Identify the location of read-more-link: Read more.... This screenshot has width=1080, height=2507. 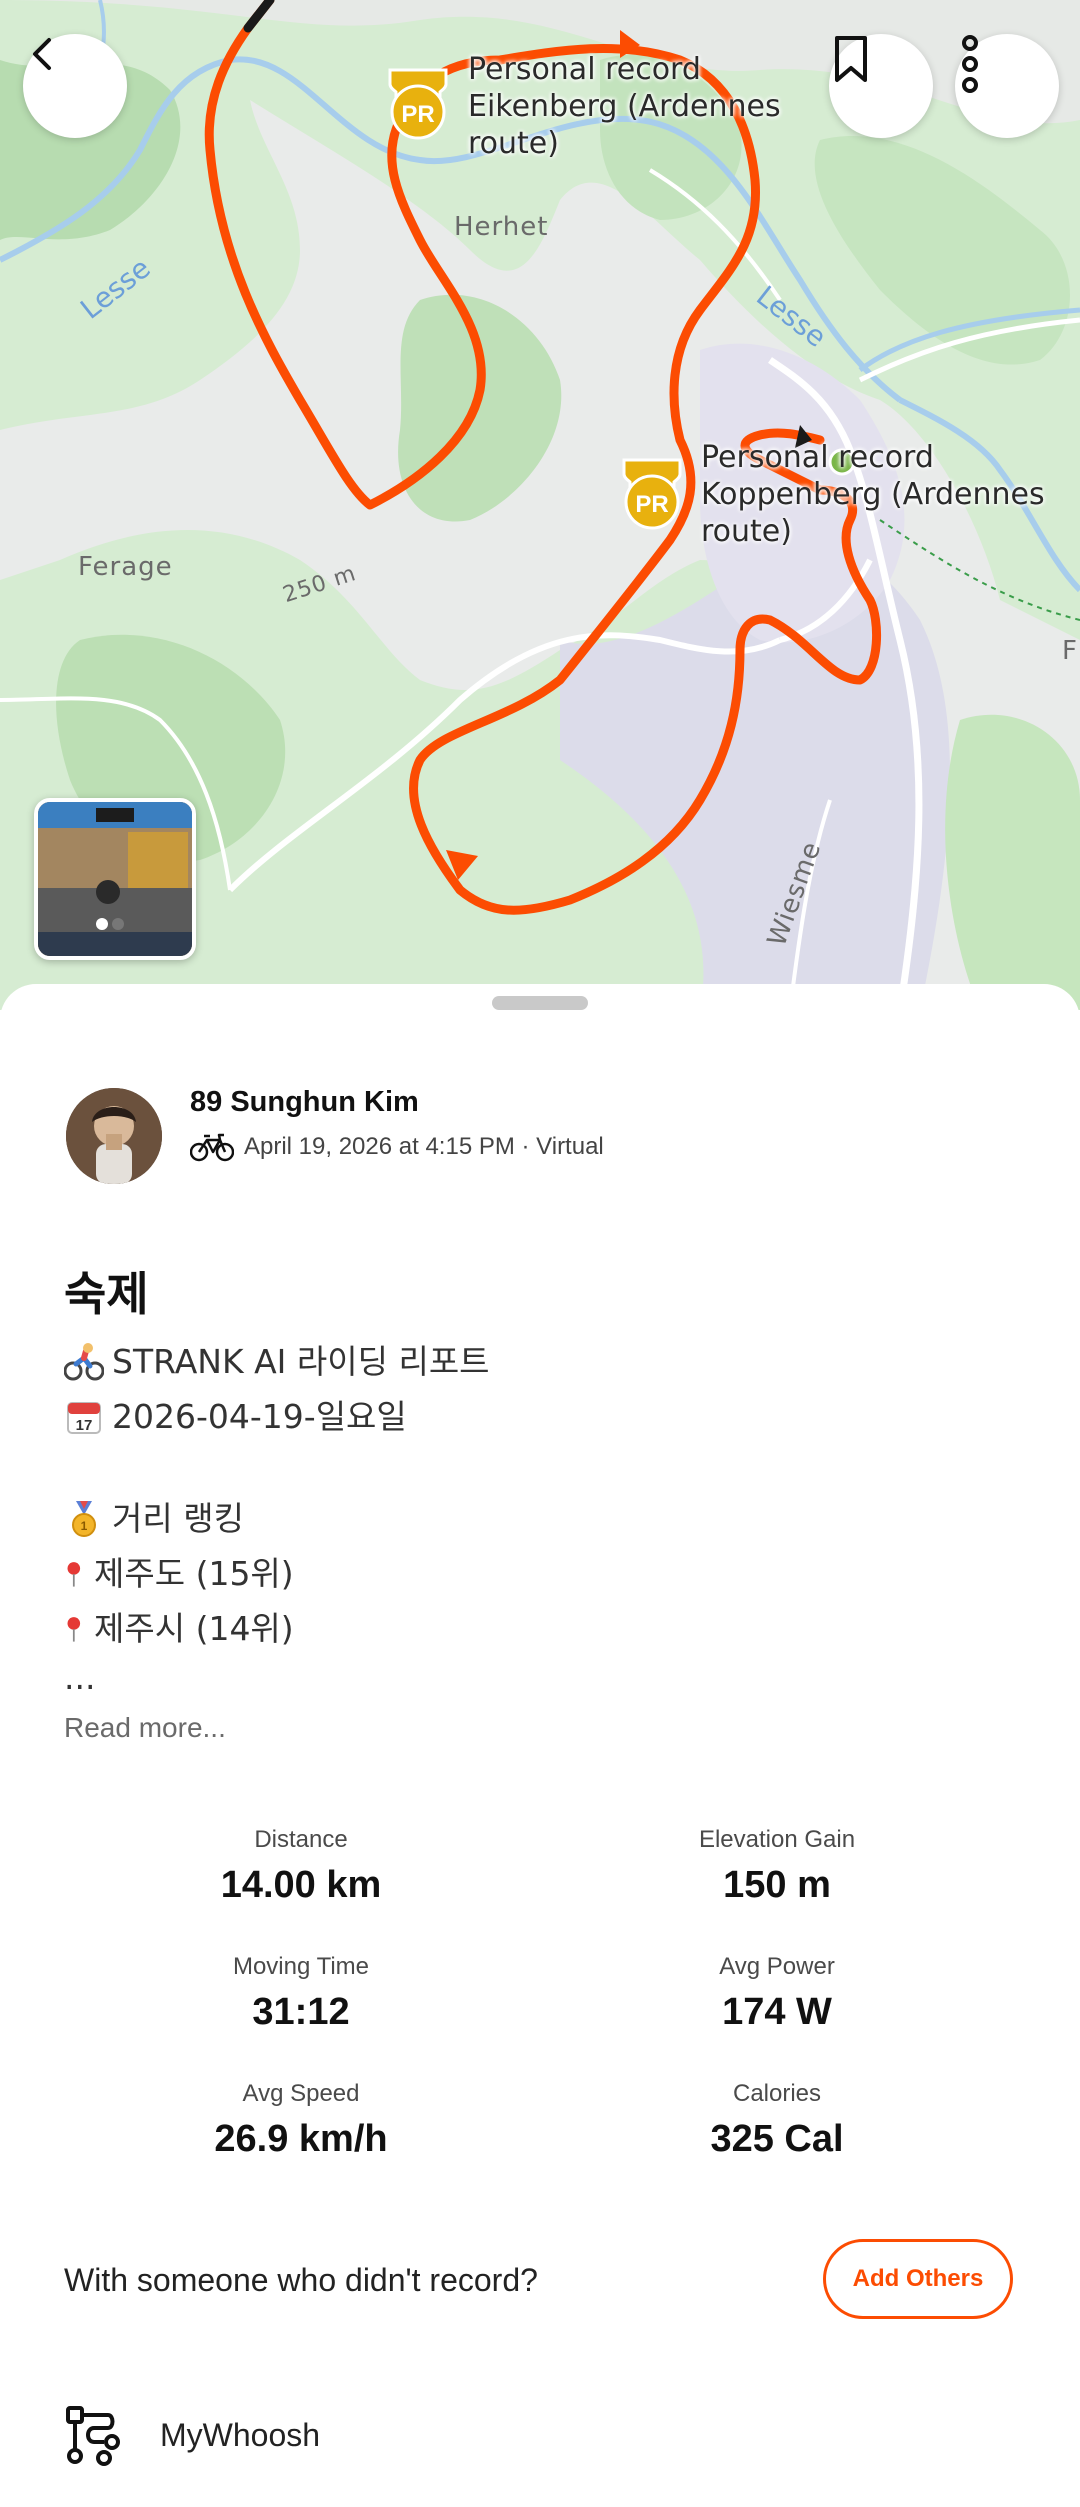
(145, 1728).